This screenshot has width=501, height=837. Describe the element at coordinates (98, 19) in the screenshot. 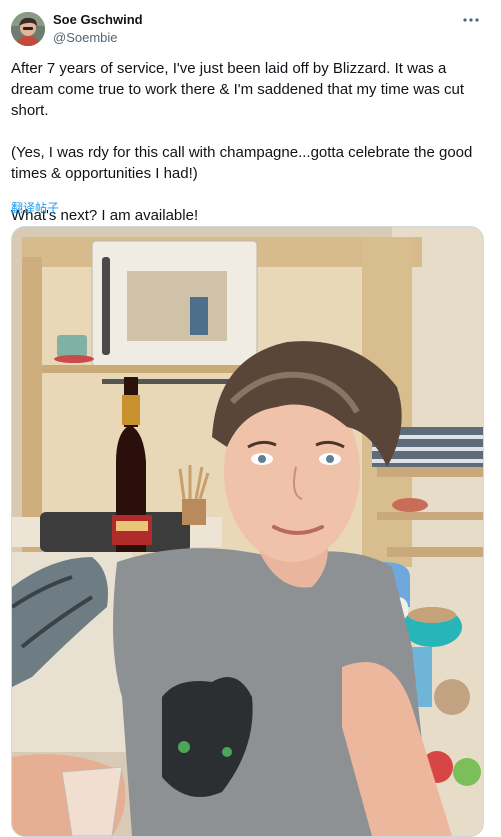

I see `author-display-name: Soe Gschwind` at that location.